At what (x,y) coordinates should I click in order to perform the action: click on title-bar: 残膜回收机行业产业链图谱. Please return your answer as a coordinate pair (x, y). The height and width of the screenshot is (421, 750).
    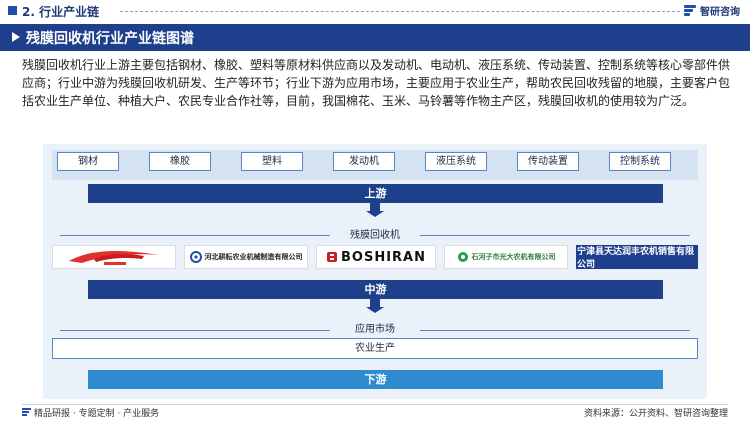
    Looking at the image, I should click on (375, 37).